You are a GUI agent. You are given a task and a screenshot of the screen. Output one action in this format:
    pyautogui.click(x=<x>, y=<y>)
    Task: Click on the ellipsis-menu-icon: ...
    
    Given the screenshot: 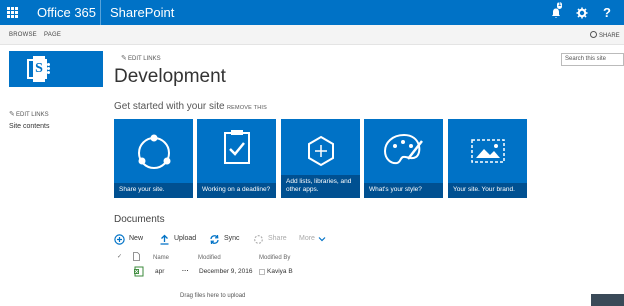 What is the action you would take?
    pyautogui.click(x=185, y=270)
    